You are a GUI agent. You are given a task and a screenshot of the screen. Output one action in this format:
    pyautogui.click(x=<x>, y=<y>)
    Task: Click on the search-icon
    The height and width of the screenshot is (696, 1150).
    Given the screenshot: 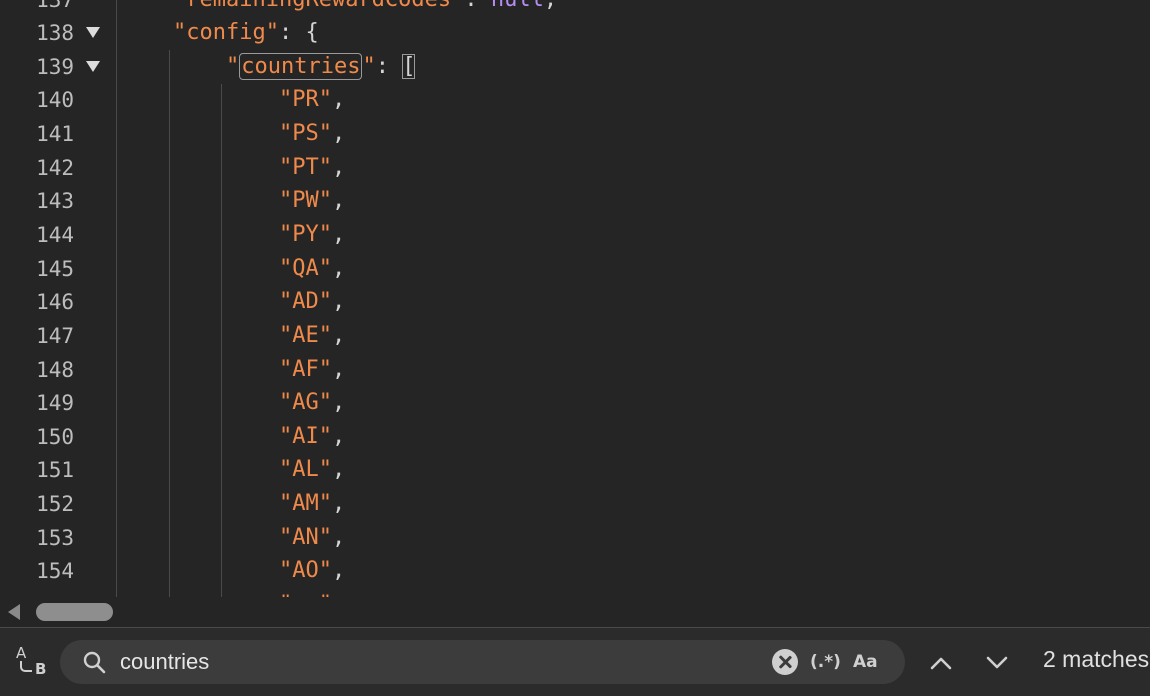 What is the action you would take?
    pyautogui.click(x=94, y=662)
    